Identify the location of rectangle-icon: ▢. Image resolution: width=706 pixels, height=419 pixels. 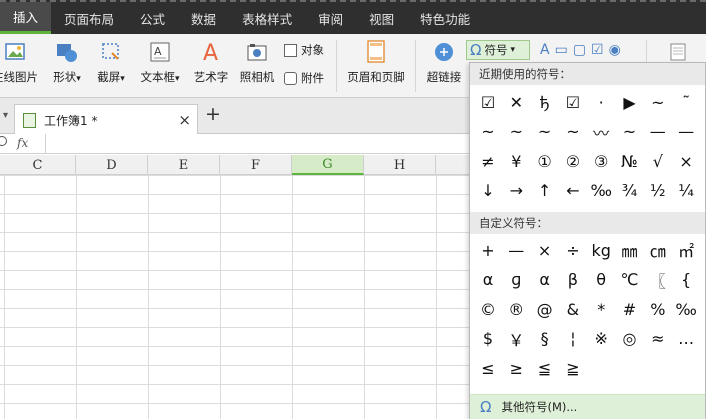
(579, 50).